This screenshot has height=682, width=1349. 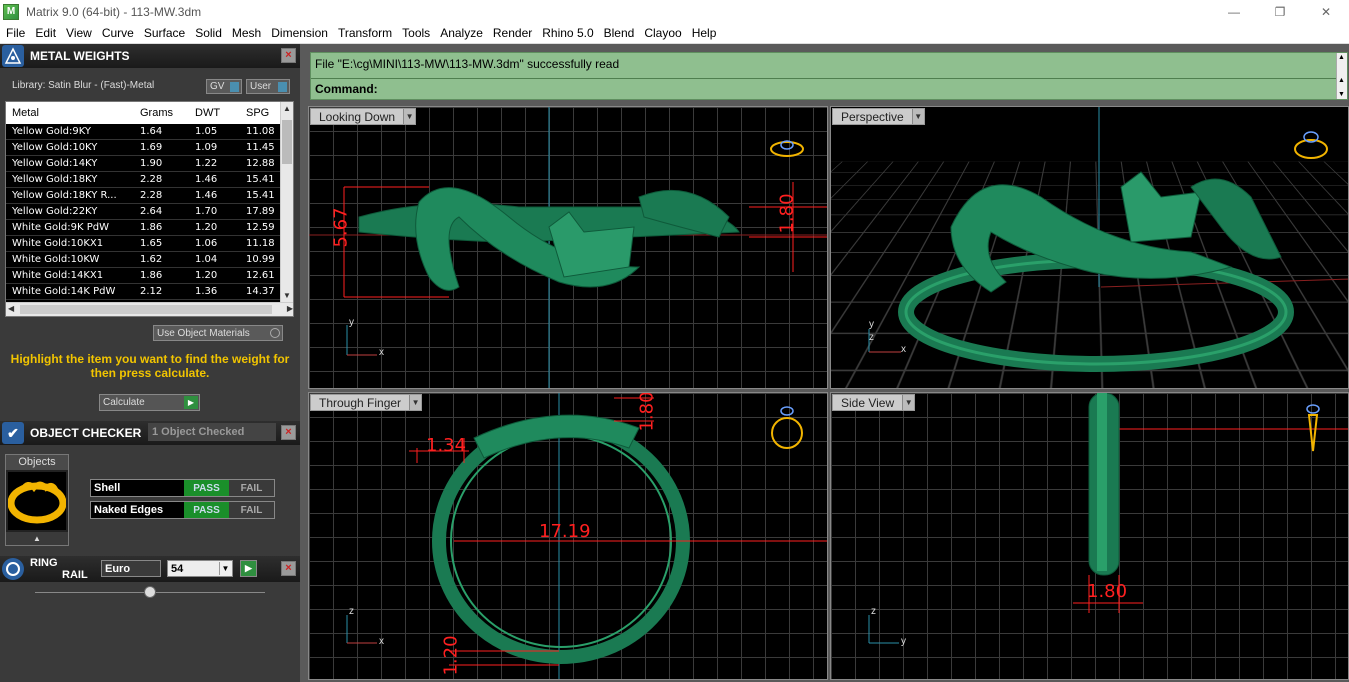 I want to click on menu-help: Help, so click(x=703, y=33).